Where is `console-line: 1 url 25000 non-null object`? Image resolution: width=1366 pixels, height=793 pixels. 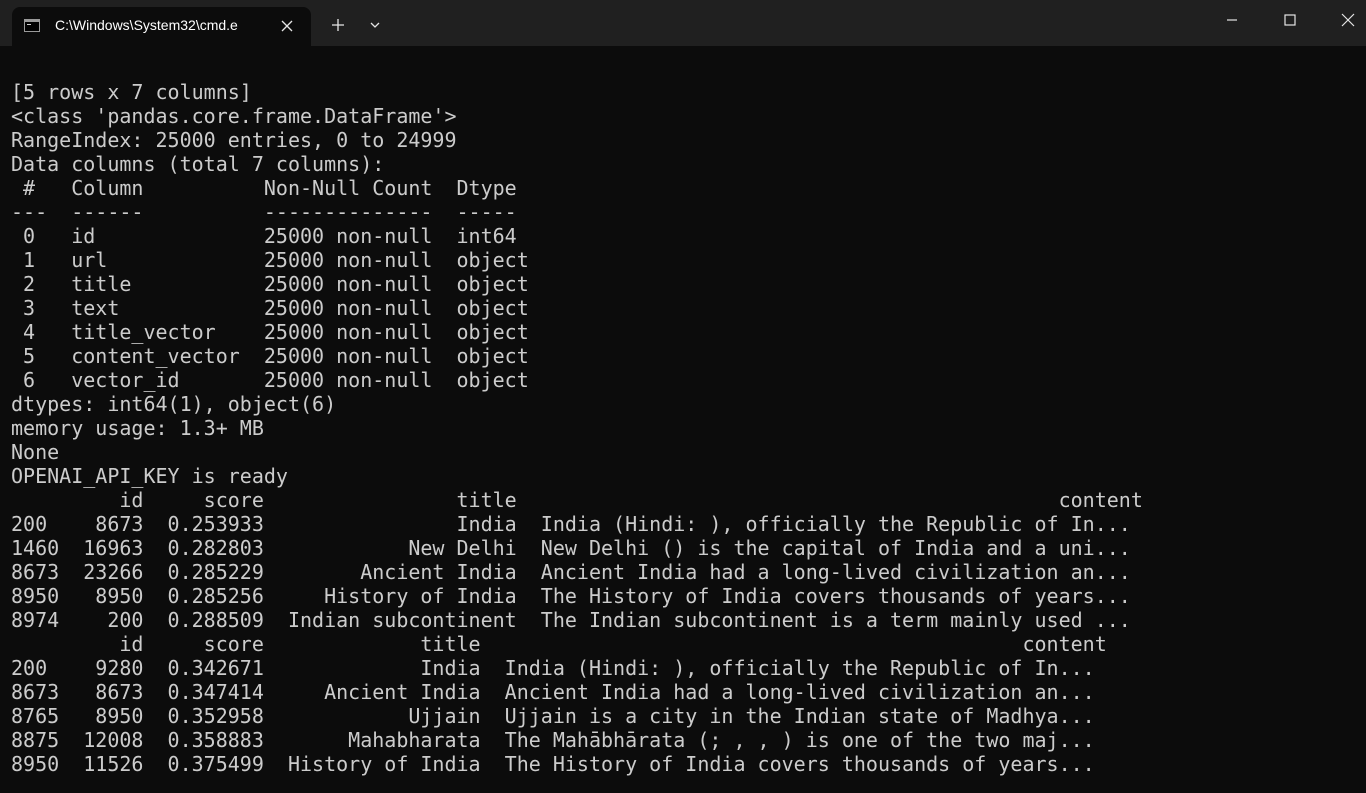 console-line: 1 url 25000 non-null object is located at coordinates (270, 260).